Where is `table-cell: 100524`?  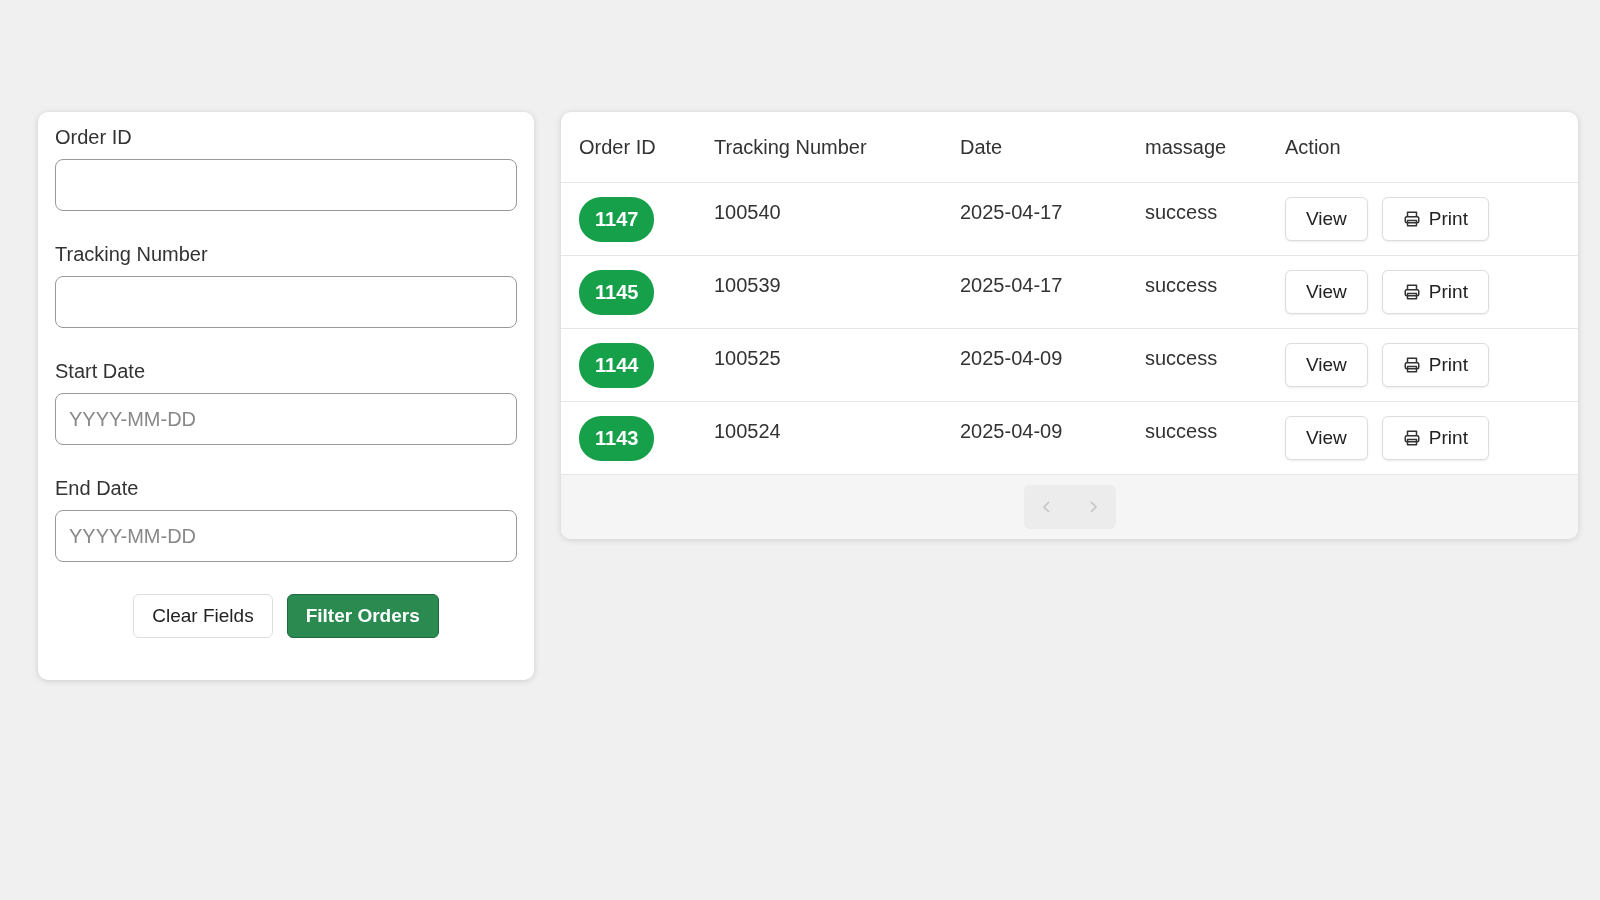 table-cell: 100524 is located at coordinates (747, 431).